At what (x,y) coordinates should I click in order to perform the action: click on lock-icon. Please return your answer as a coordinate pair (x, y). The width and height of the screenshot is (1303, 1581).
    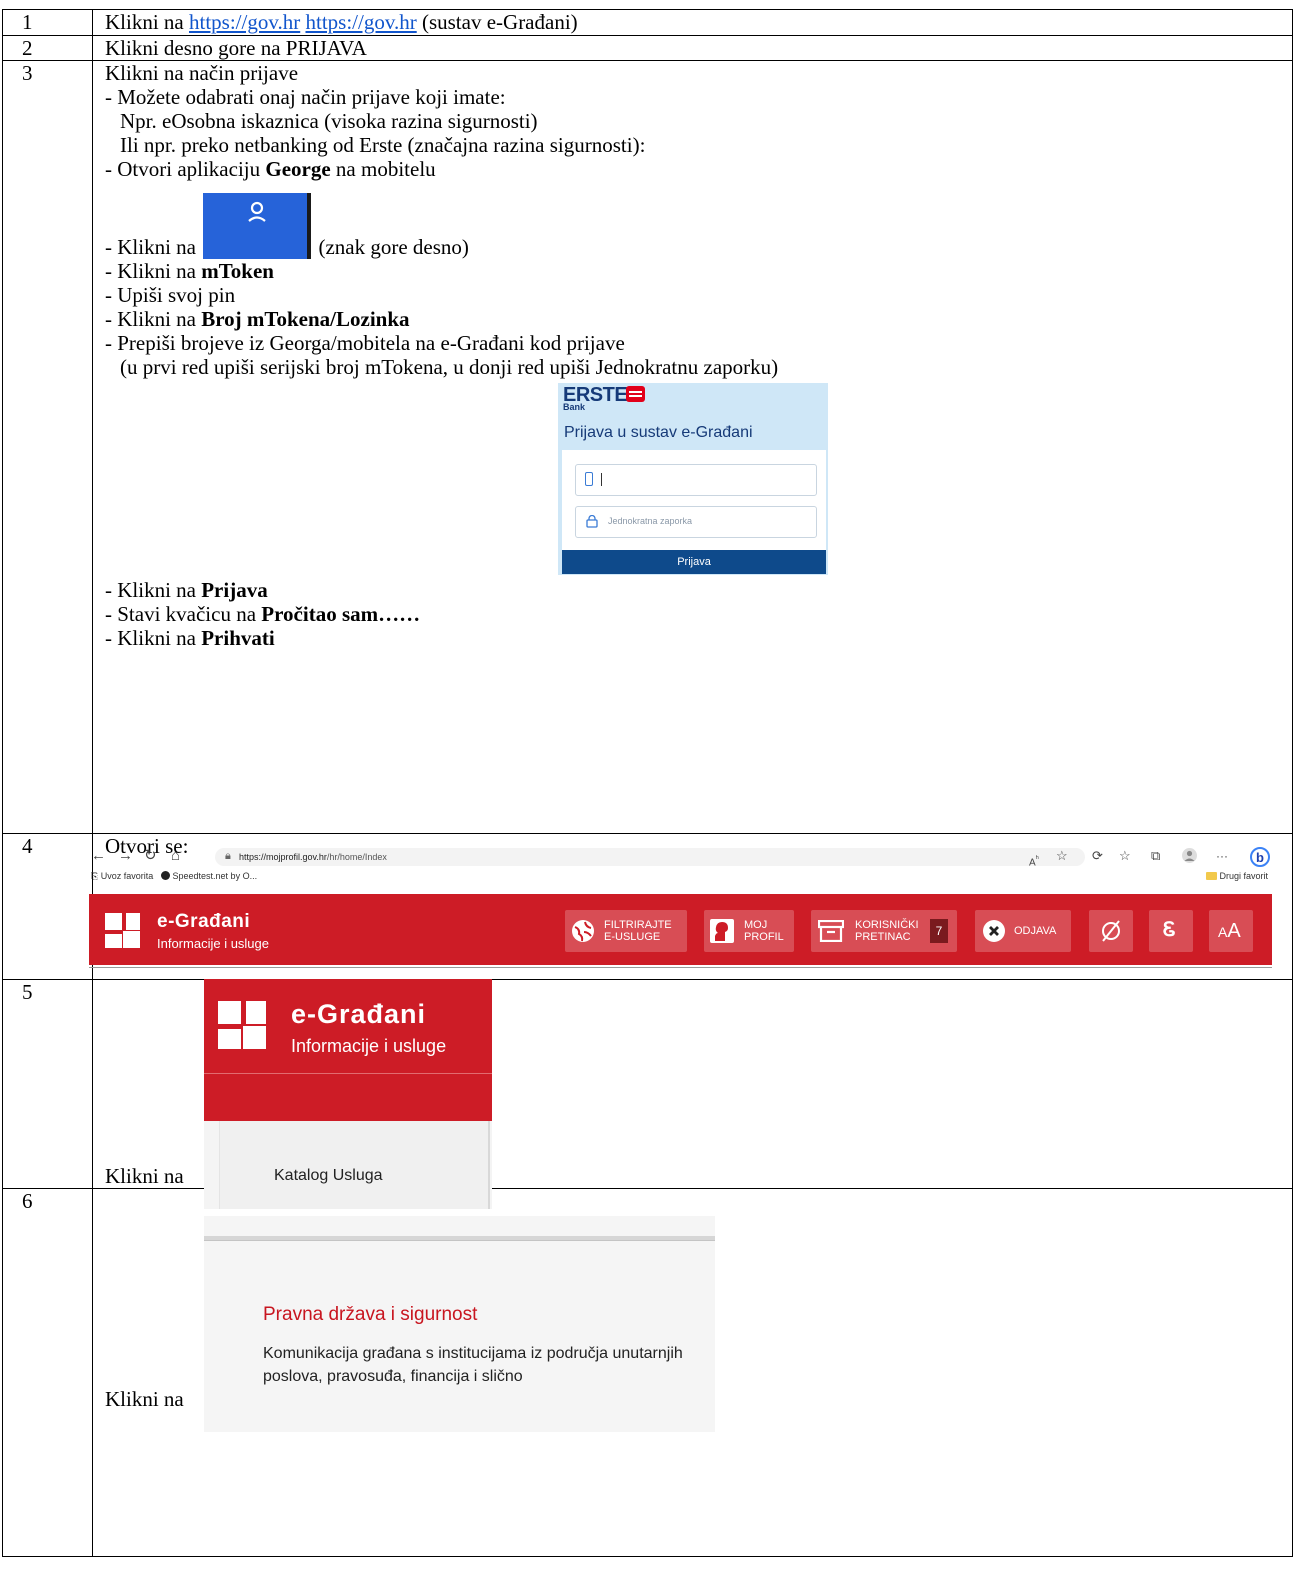
    Looking at the image, I should click on (592, 521).